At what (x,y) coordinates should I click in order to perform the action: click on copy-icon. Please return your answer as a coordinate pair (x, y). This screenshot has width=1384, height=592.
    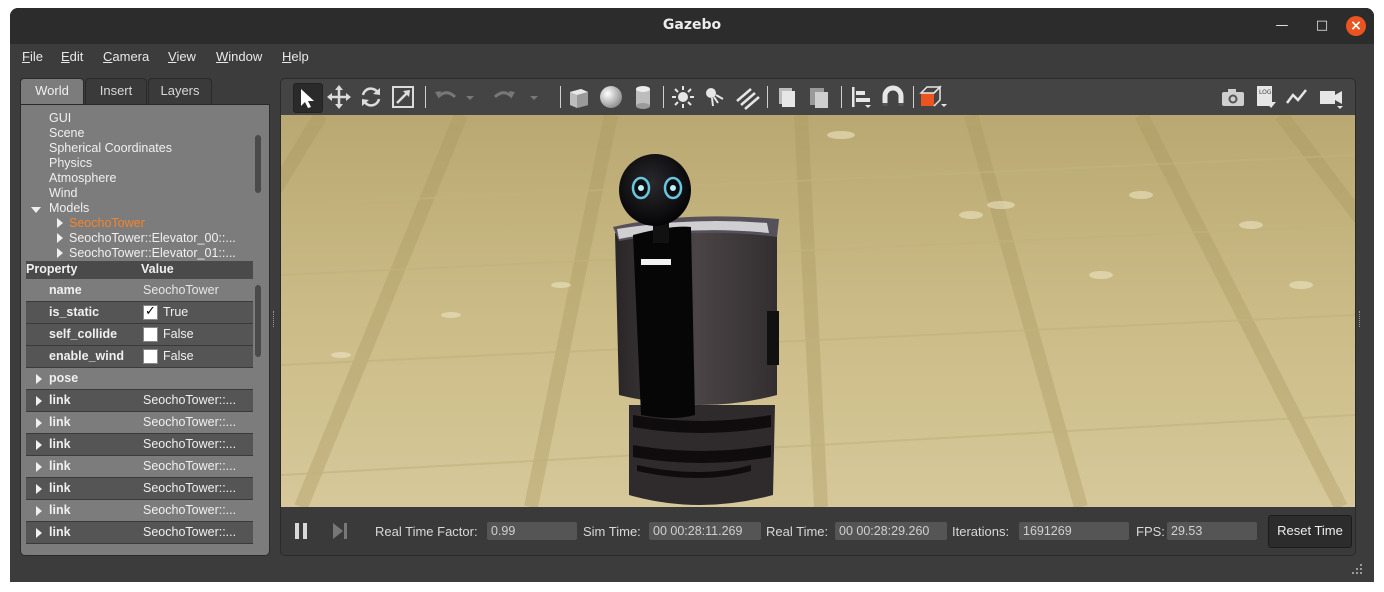
    Looking at the image, I should click on (787, 97).